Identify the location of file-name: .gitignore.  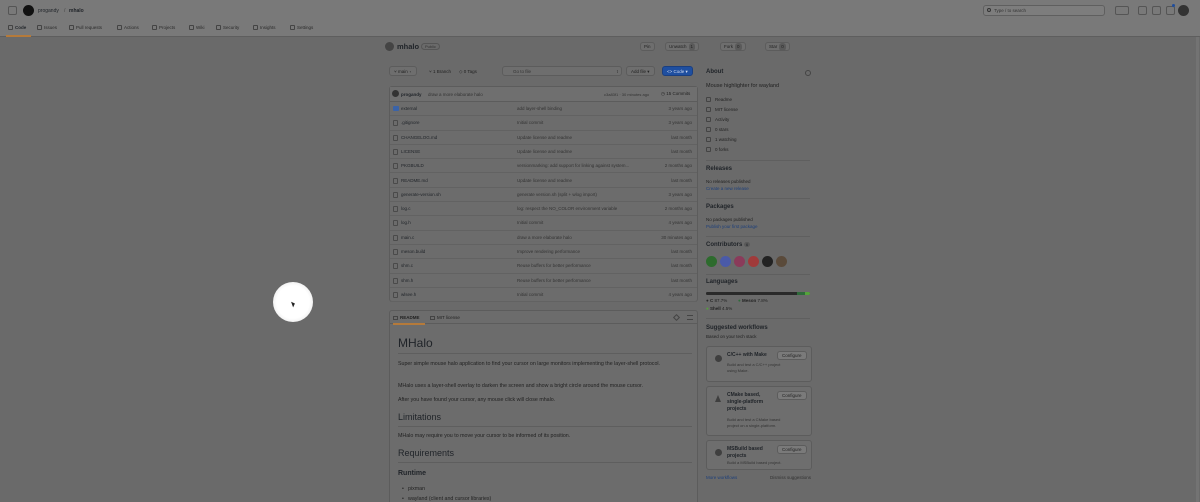
(410, 122).